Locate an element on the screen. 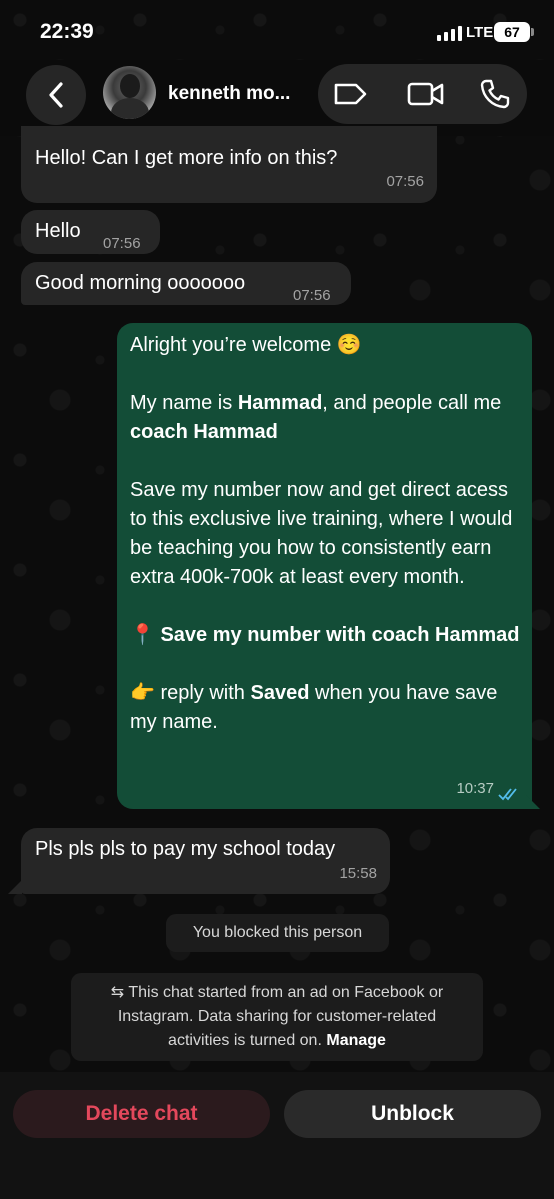  read-receipt-icon is located at coordinates (507, 794).